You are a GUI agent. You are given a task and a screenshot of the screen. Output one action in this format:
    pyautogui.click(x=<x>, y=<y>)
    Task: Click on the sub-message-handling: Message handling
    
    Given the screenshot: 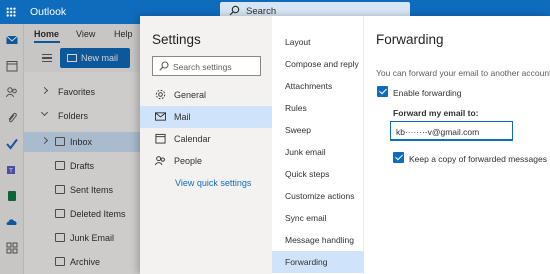 What is the action you would take?
    pyautogui.click(x=318, y=240)
    